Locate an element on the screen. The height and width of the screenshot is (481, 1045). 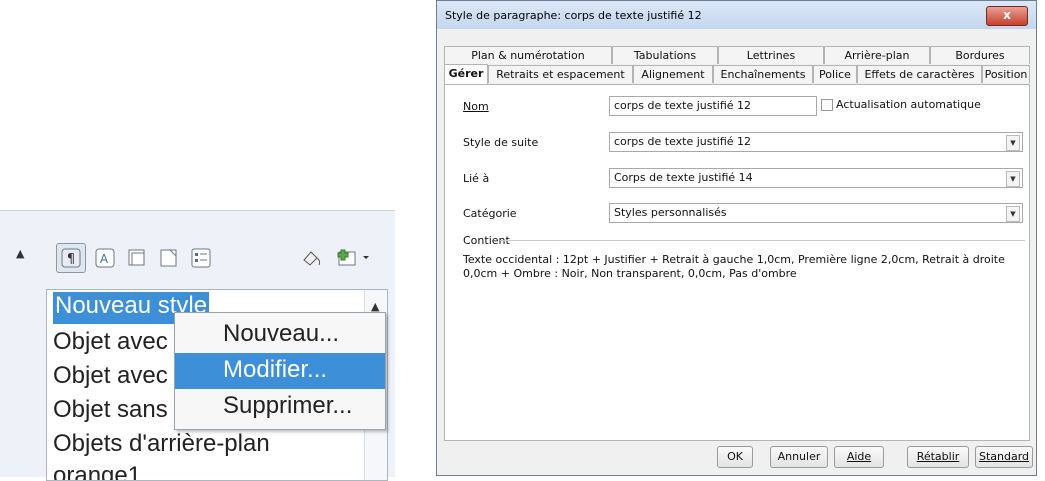
tab-retraits-espacement: Retraits et espacement is located at coordinates (560, 74).